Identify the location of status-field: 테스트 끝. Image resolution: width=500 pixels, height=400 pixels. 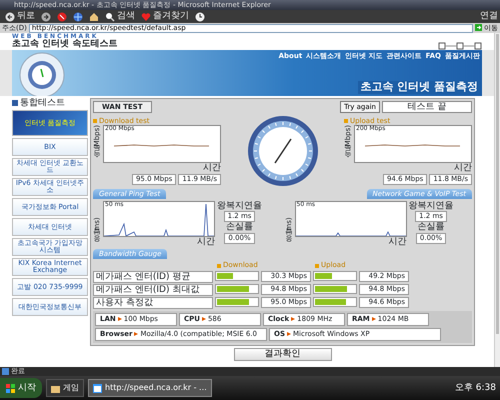
(427, 107).